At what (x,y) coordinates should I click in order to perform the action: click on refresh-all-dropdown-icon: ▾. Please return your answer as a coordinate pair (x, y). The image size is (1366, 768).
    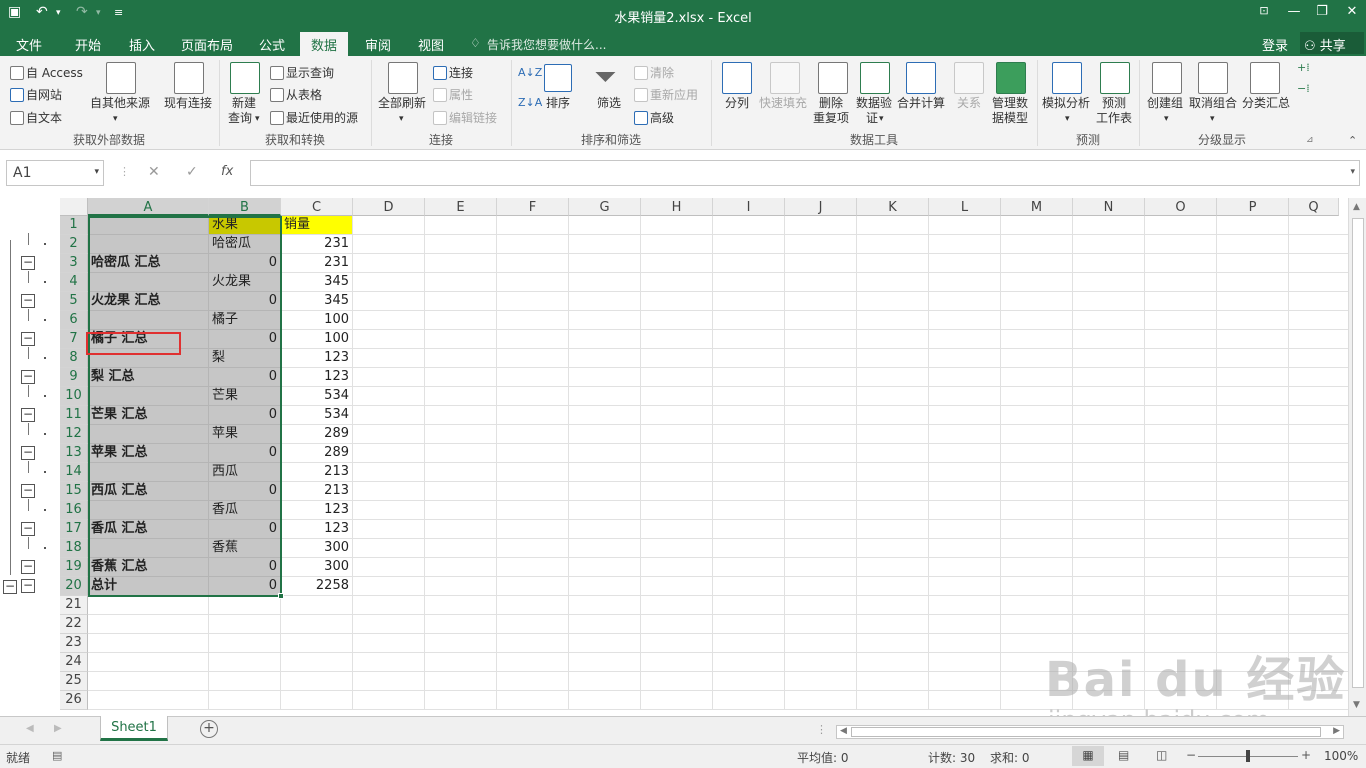
    Looking at the image, I should click on (401, 119).